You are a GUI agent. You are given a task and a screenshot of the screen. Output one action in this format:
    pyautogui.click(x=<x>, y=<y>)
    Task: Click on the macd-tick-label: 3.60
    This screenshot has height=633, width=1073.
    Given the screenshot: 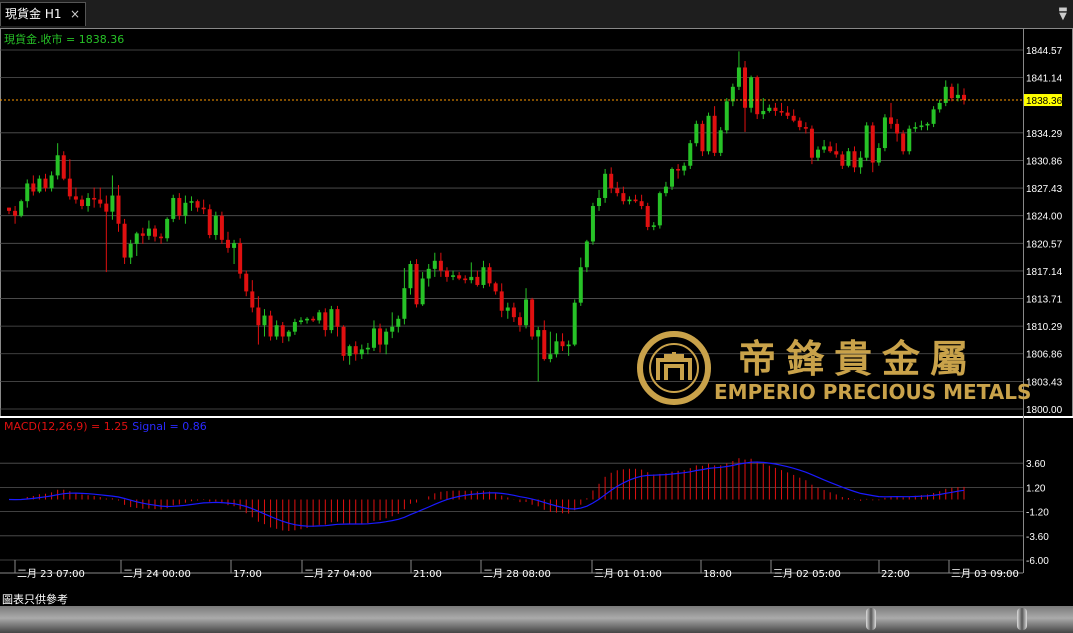 What is the action you would take?
    pyautogui.click(x=1036, y=464)
    